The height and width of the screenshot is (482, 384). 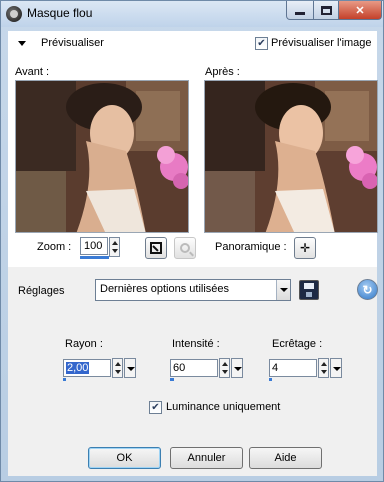 What do you see at coordinates (261, 43) in the screenshot?
I see `preview-checkbox: ✔` at bounding box center [261, 43].